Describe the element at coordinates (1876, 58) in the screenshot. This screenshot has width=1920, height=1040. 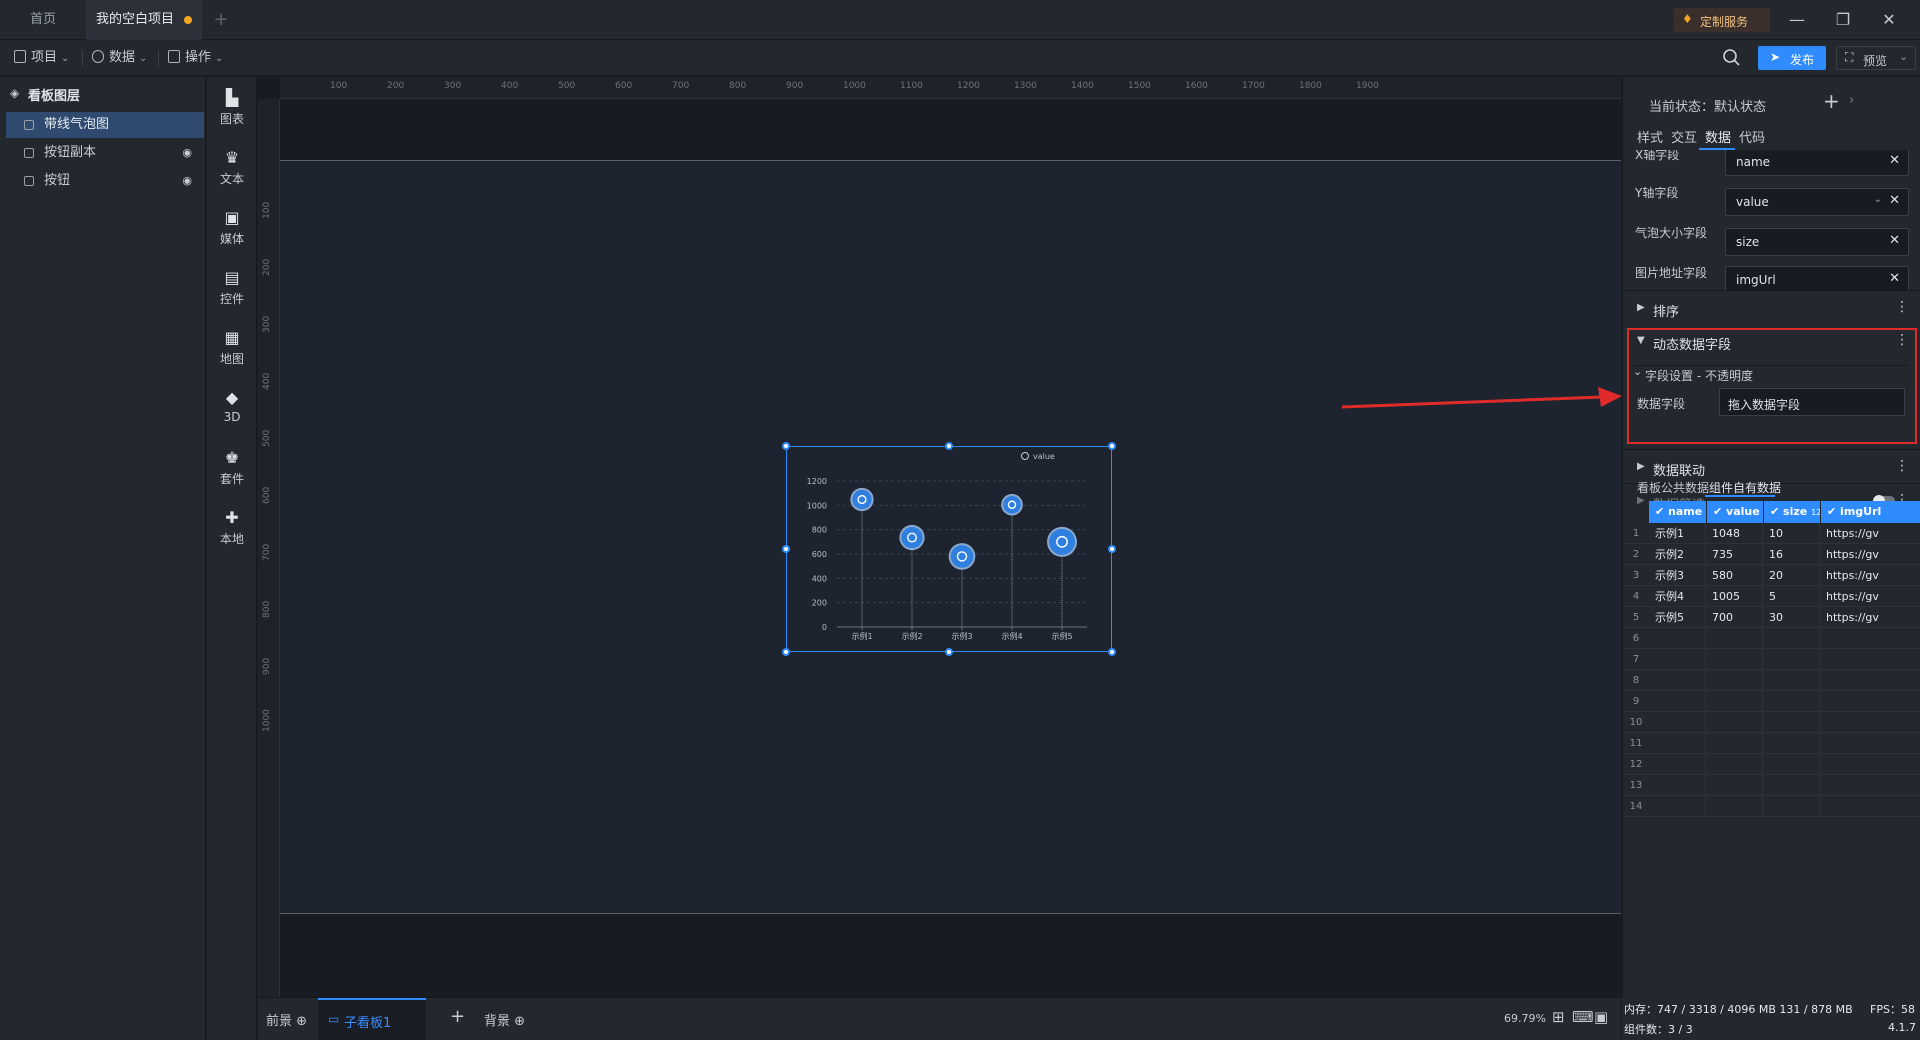
I see `preview-button: ⛶ 预览 ⌄` at that location.